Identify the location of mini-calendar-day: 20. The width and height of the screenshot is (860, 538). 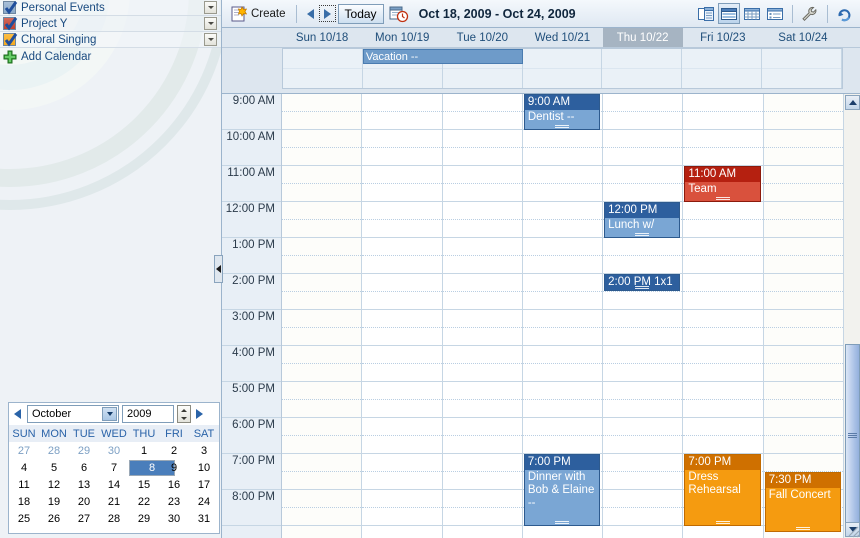
(84, 501).